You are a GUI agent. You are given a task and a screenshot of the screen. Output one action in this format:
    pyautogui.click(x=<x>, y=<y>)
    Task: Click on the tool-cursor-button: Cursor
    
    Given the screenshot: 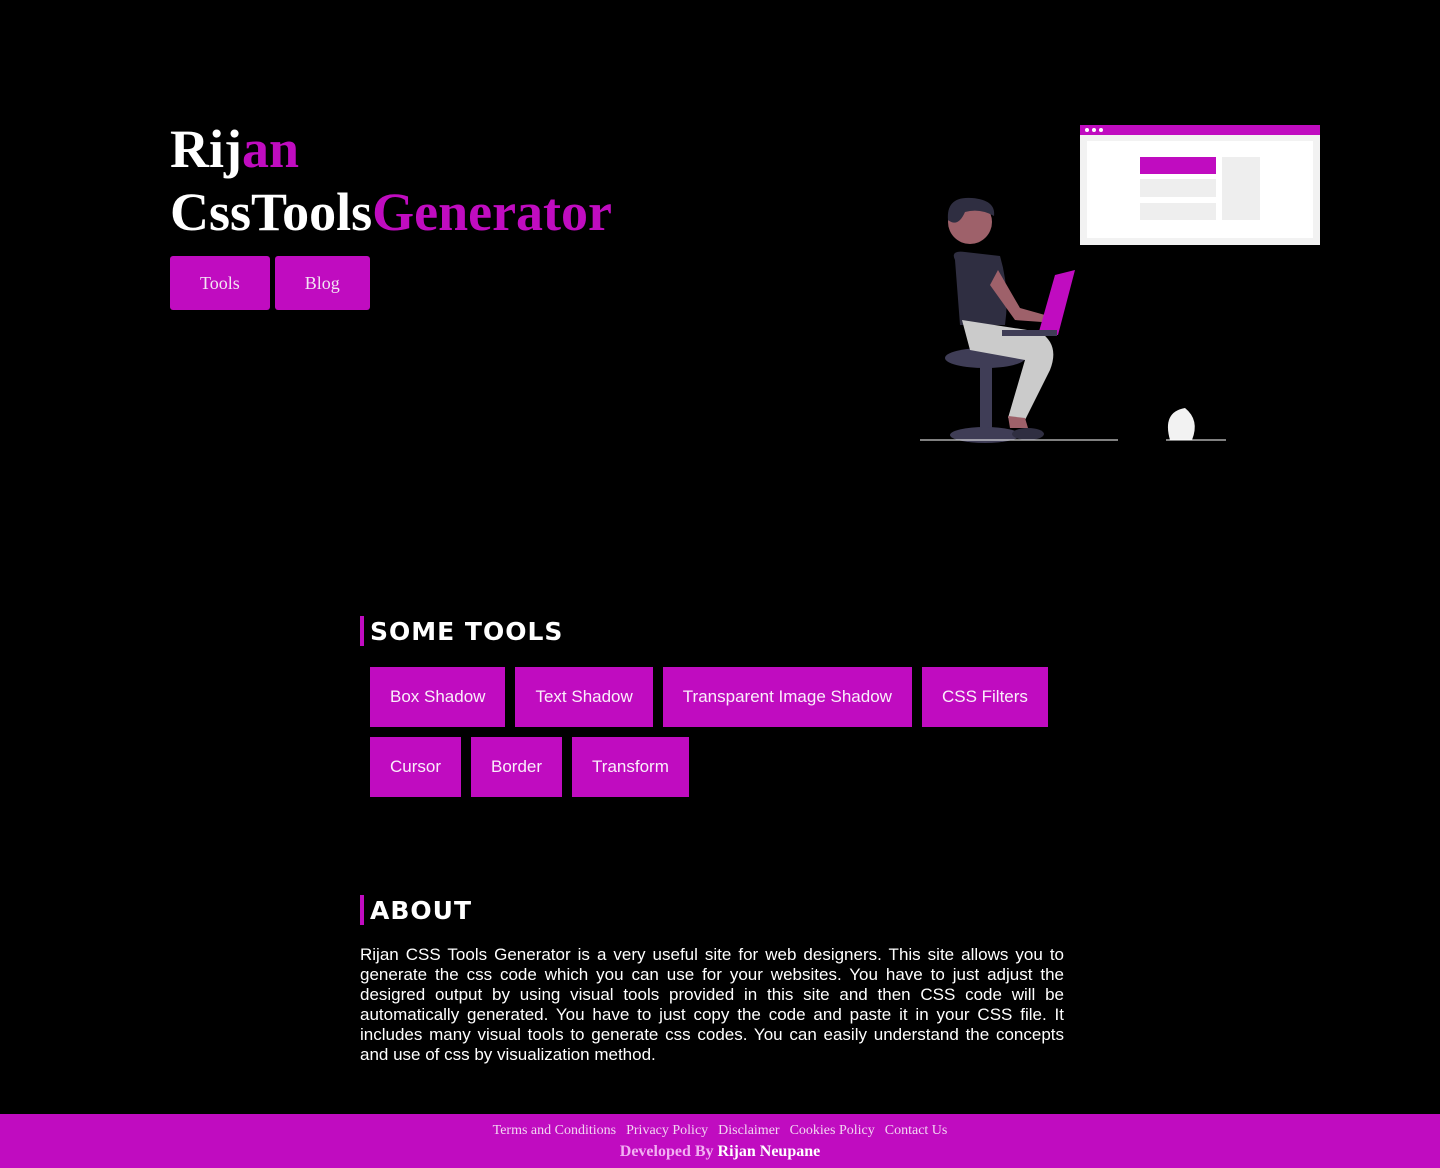 What is the action you would take?
    pyautogui.click(x=416, y=767)
    